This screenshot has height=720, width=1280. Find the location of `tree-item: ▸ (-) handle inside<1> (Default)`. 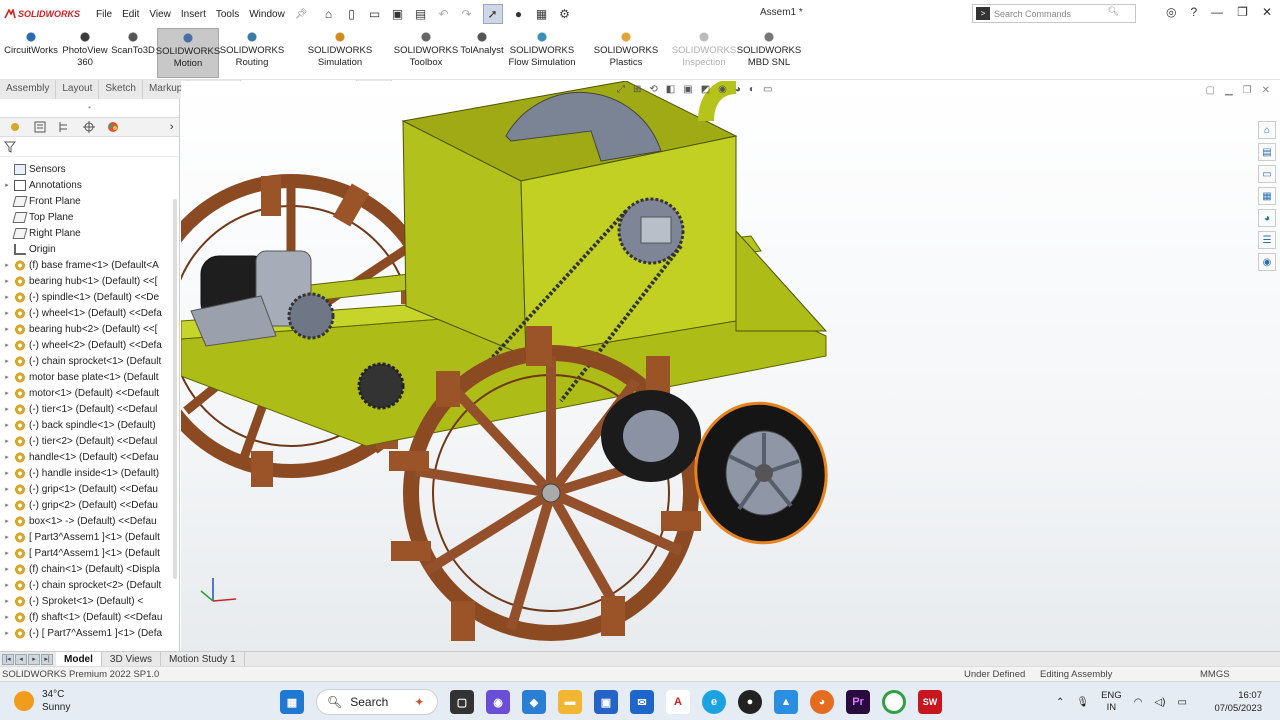

tree-item: ▸ (-) handle inside<1> (Default) is located at coordinates (89, 473).